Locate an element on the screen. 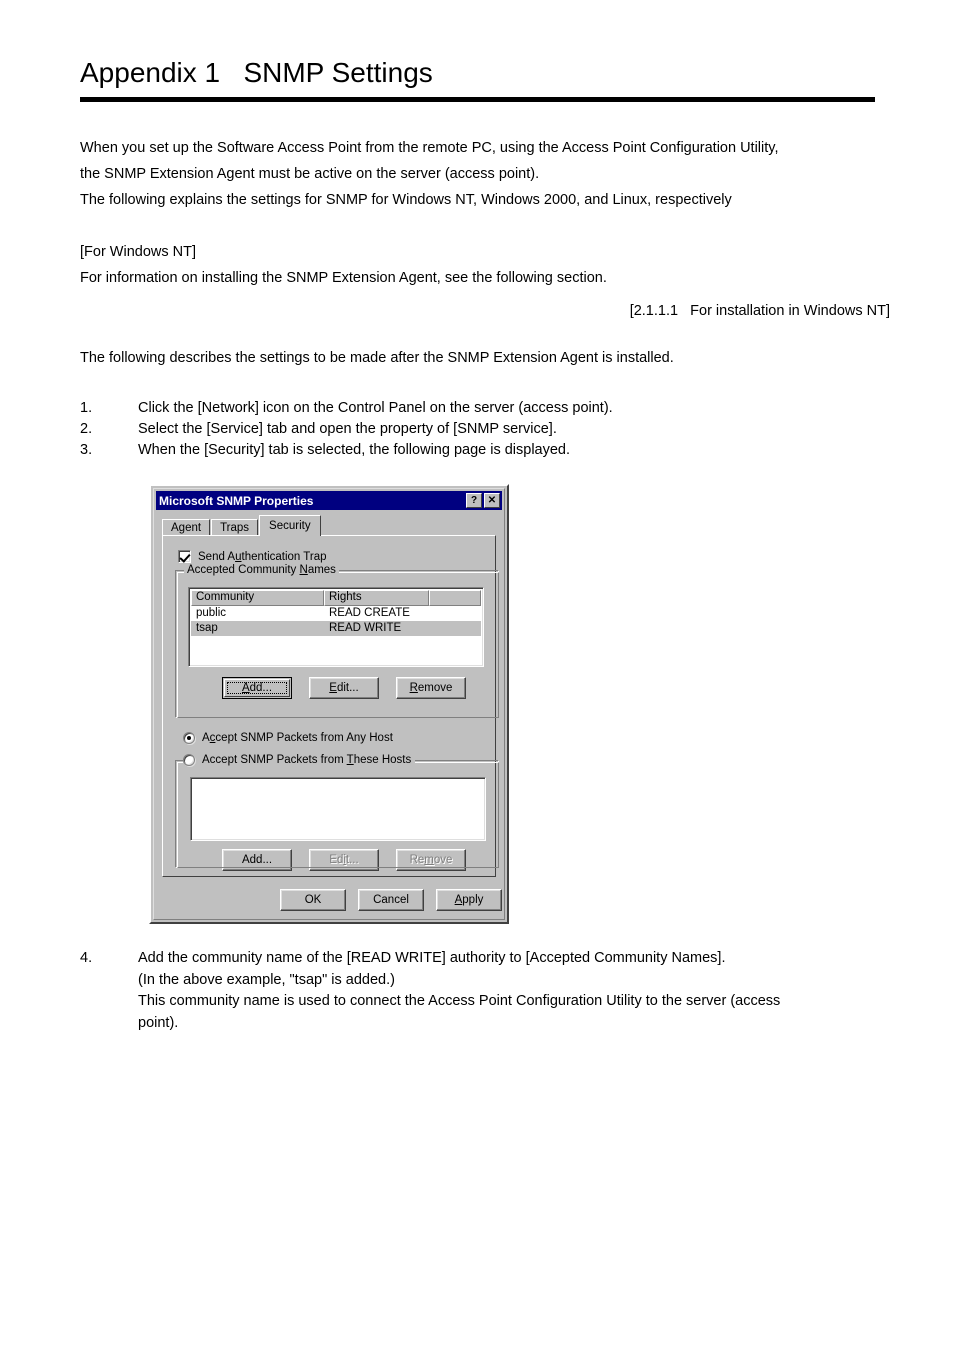 This screenshot has width=954, height=1351. table-row: tsap READ WRITE is located at coordinates (336, 628).